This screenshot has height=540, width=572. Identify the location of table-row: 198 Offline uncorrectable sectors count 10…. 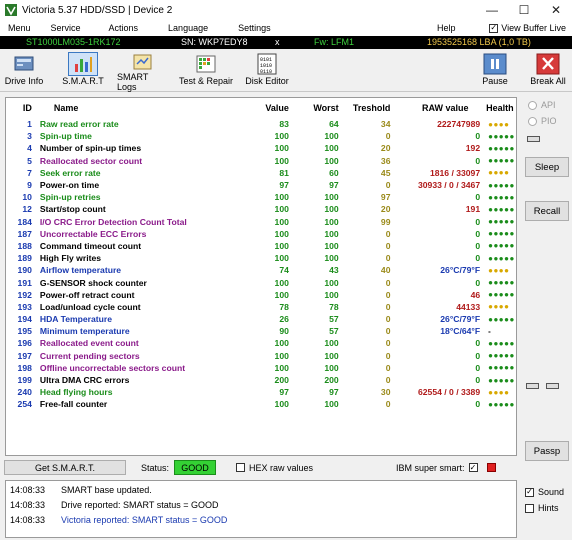
(261, 368).